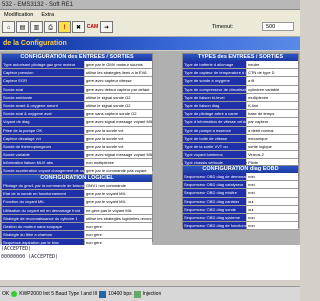 This screenshot has width=320, height=301. What do you see at coordinates (272, 122) in the screenshot?
I see `config-row-value: par capteur` at bounding box center [272, 122].